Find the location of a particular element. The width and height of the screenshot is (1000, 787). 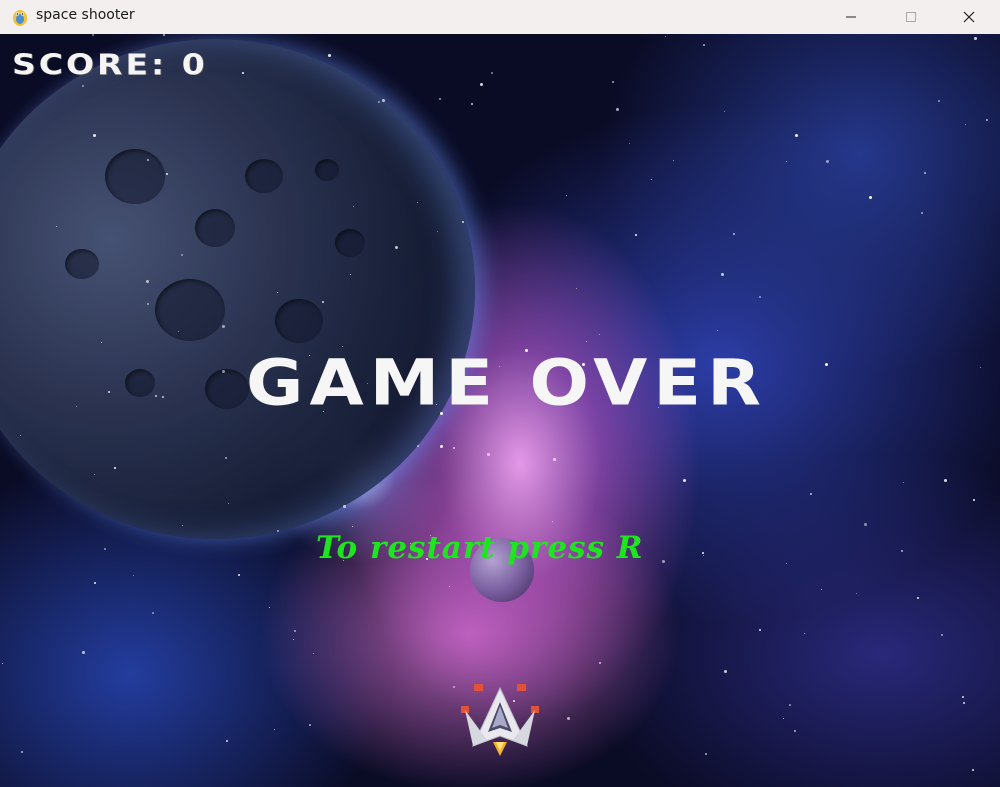

title-bar: space shooter is located at coordinates (500, 17).